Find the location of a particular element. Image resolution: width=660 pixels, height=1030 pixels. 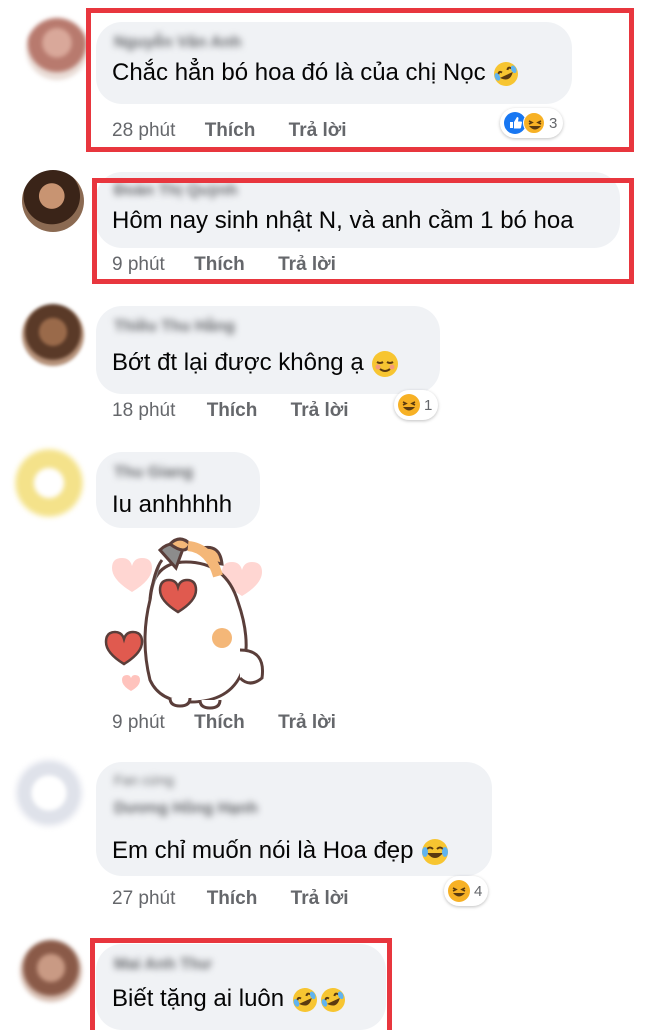

comment-author: Dương Hồng Hạnh is located at coordinates (186, 809).